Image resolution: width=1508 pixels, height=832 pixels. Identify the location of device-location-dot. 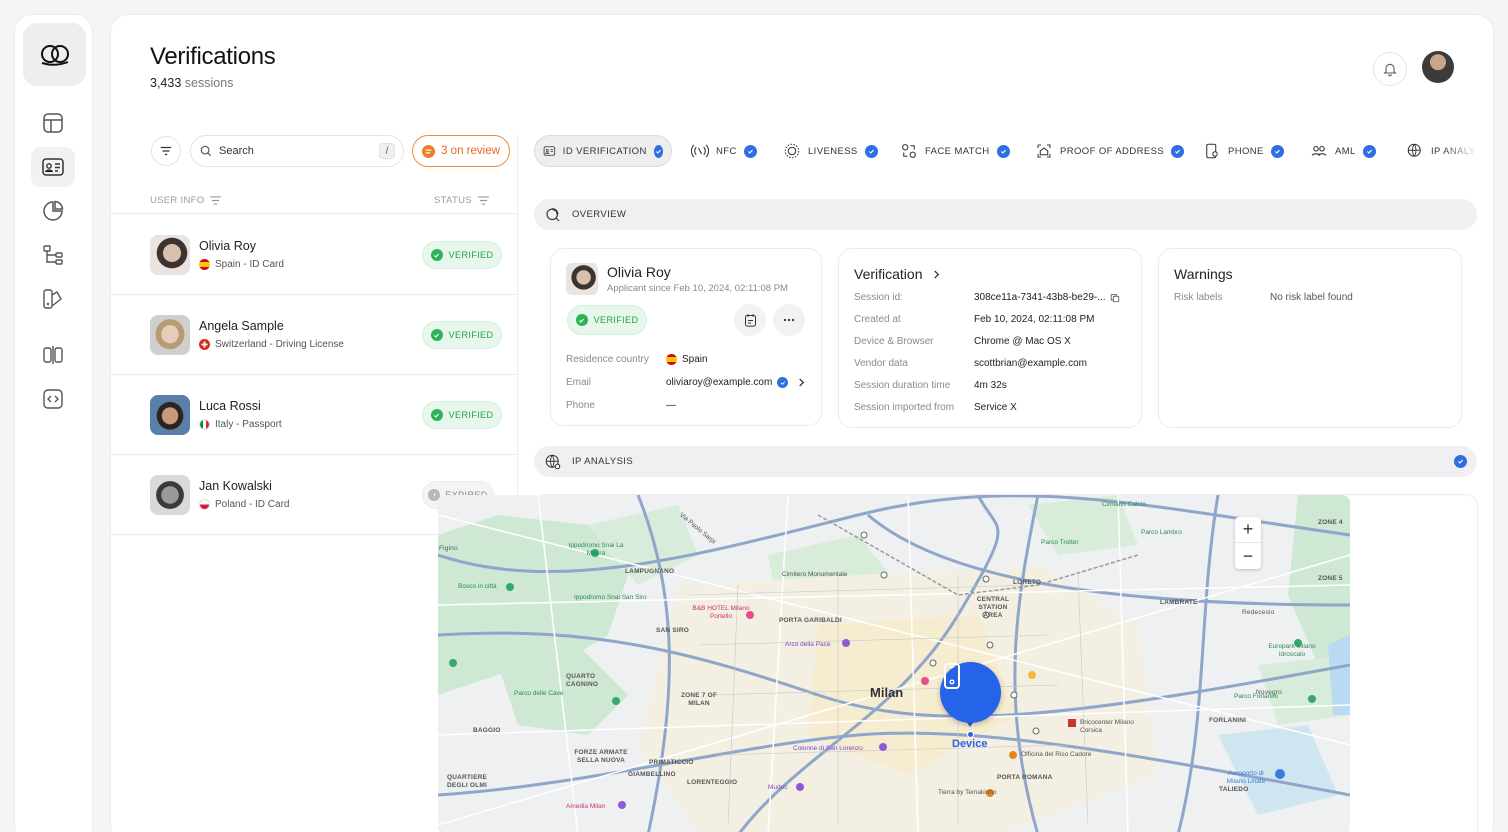
(970, 734).